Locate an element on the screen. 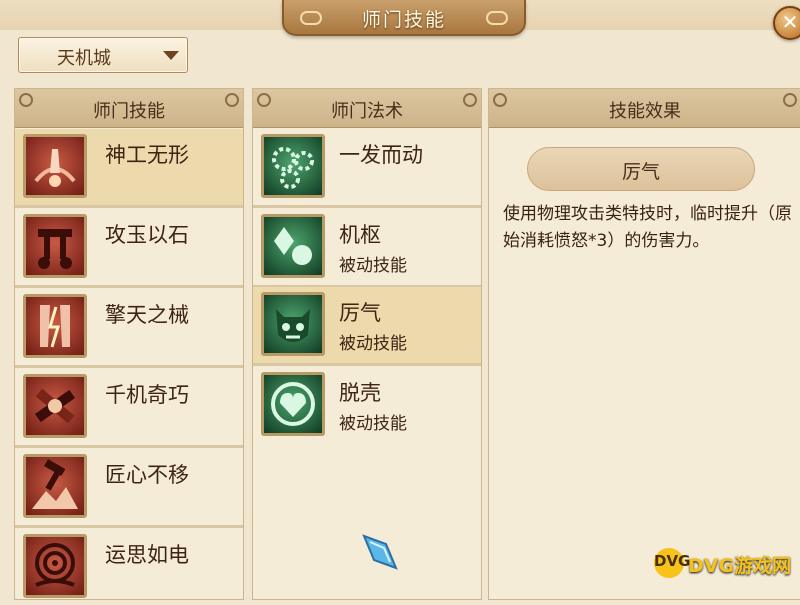 This screenshot has width=800, height=605. skill-item-shengongwuxing: 神工无形 is located at coordinates (129, 167).